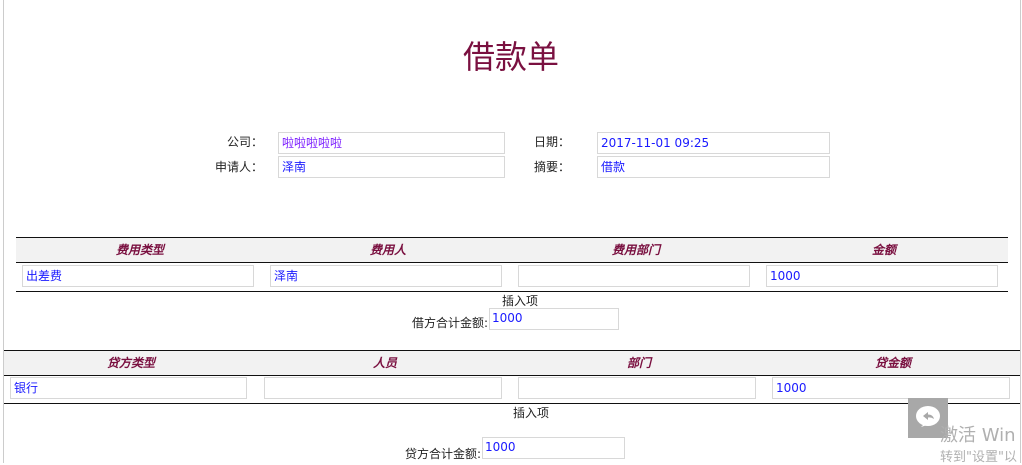 The width and height of the screenshot is (1022, 465). I want to click on debit-table-header: 费用类型 费用人 费用部门 金额, so click(512, 250).